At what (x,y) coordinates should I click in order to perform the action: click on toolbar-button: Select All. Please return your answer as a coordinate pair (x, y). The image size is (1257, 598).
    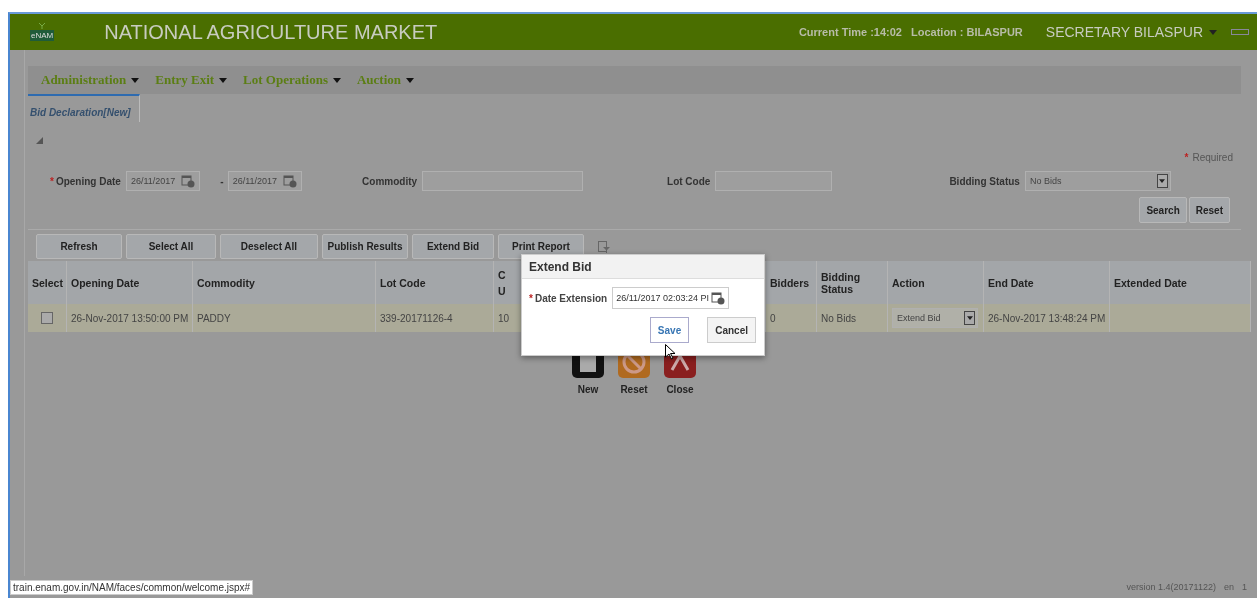
    Looking at the image, I should click on (171, 246).